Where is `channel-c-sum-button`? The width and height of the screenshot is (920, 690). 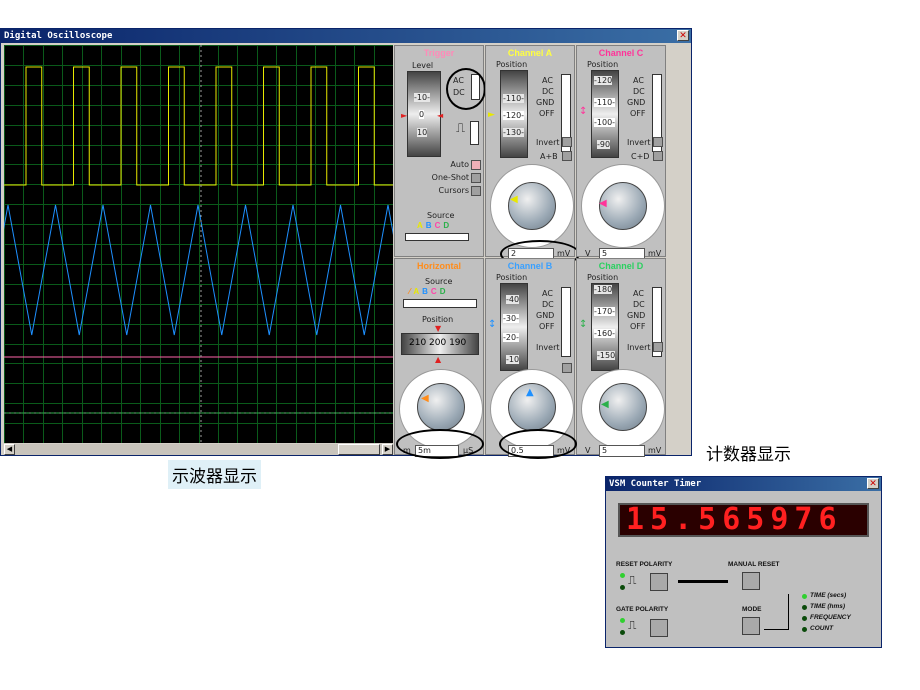 channel-c-sum-button is located at coordinates (658, 156).